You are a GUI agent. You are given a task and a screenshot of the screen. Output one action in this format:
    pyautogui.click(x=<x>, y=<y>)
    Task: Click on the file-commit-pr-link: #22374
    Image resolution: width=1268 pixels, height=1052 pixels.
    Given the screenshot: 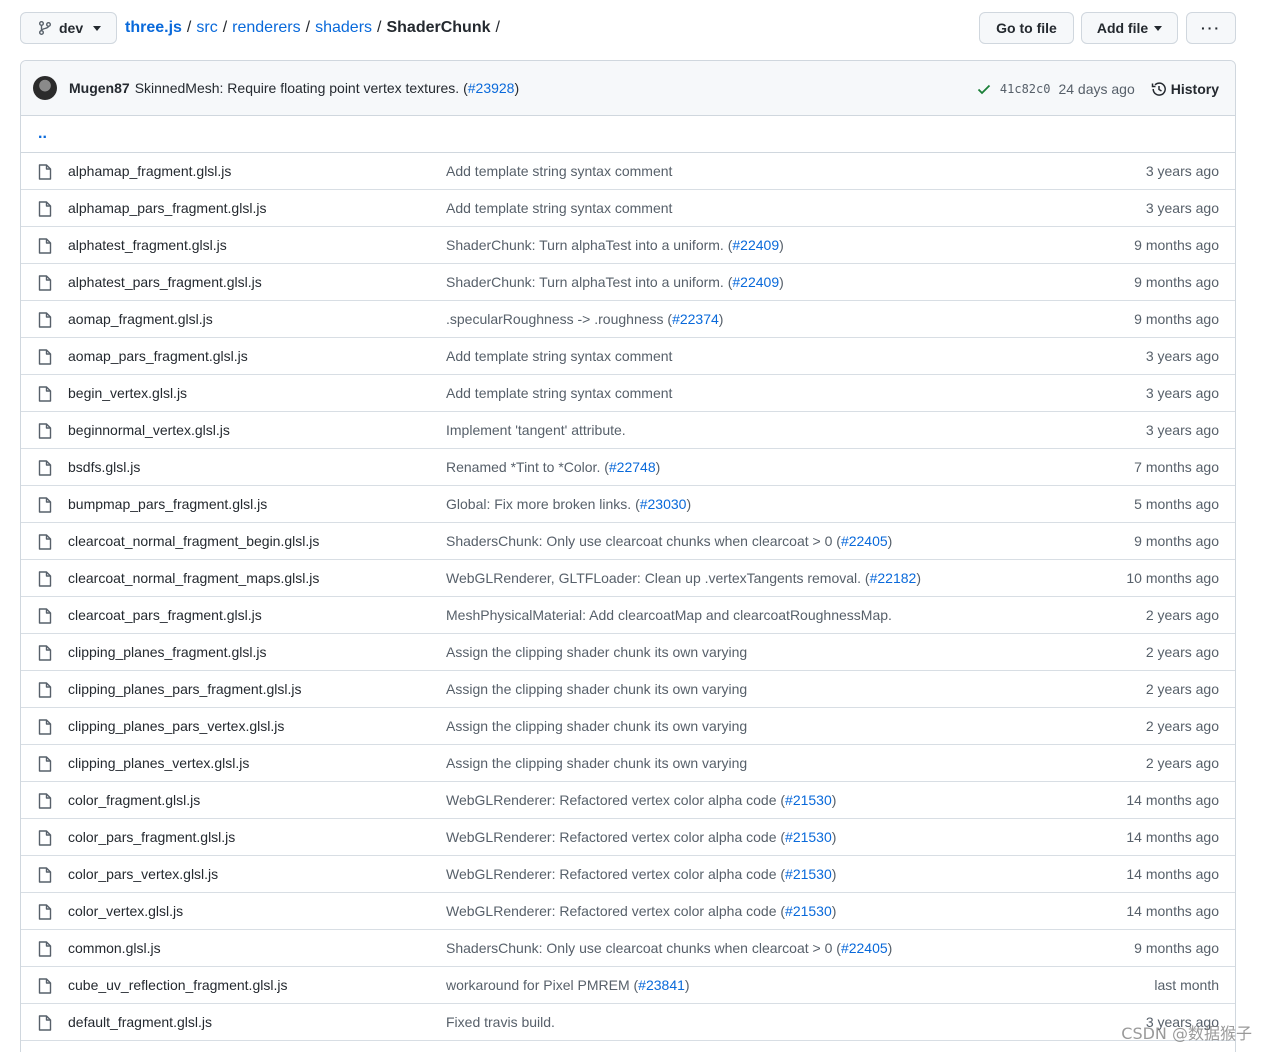 What is the action you would take?
    pyautogui.click(x=695, y=319)
    